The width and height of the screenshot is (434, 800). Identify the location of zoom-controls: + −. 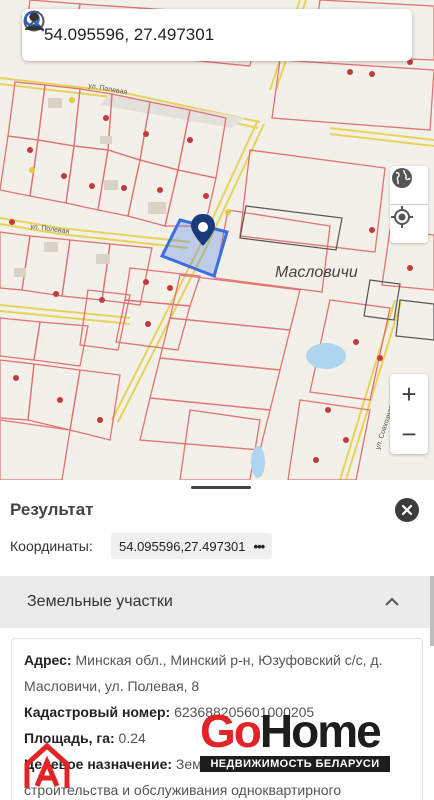
(409, 414).